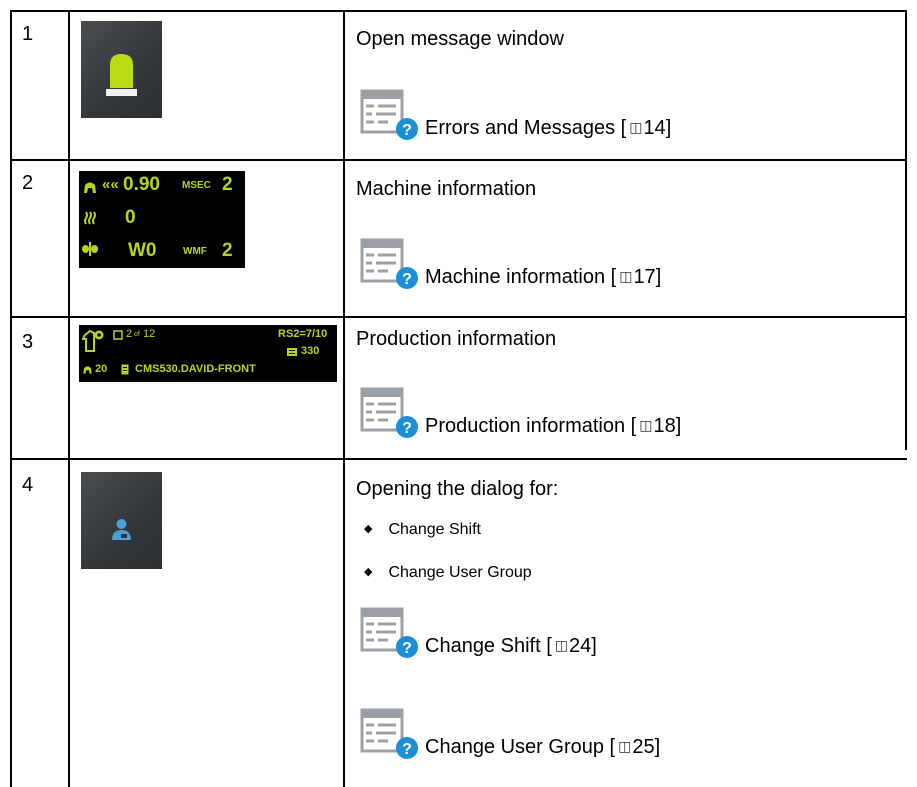  Describe the element at coordinates (195, 369) in the screenshot. I see `program-name: CMS530.DAVID-FRONT` at that location.